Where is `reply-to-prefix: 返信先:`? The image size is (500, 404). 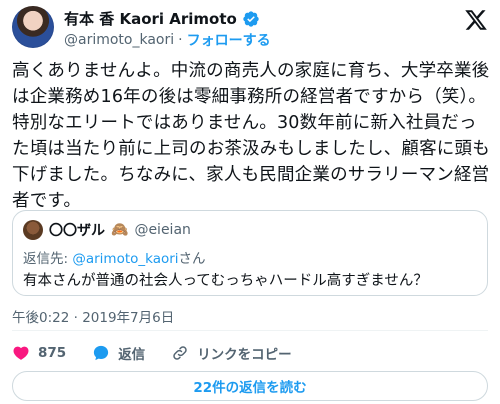 reply-to-prefix: 返信先: is located at coordinates (48, 259).